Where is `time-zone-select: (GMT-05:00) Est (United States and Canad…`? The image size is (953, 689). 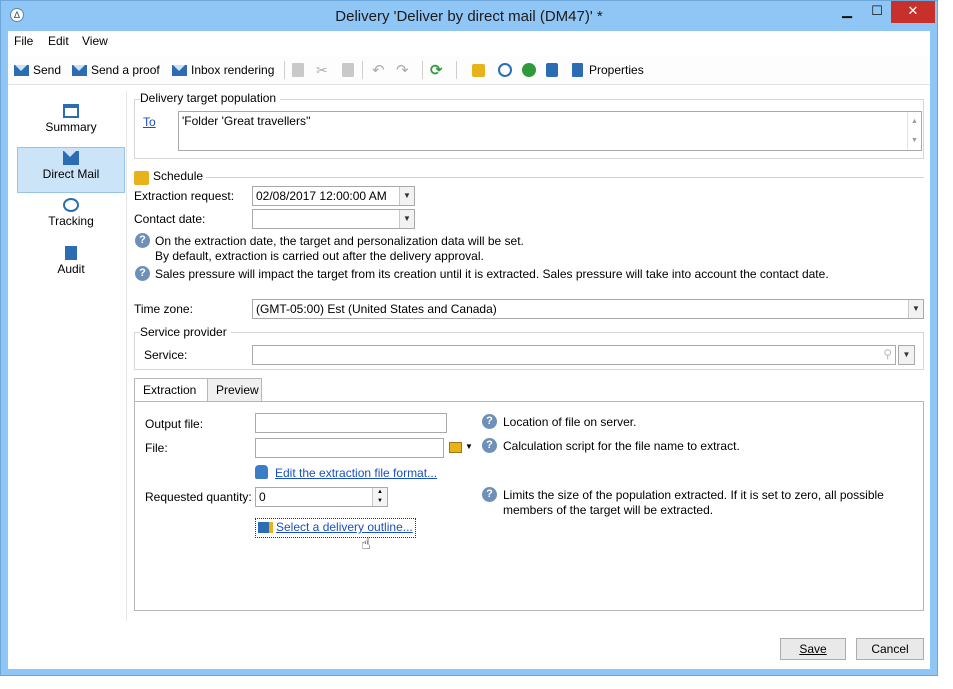
time-zone-select: (GMT-05:00) Est (United States and Canad… is located at coordinates (588, 309).